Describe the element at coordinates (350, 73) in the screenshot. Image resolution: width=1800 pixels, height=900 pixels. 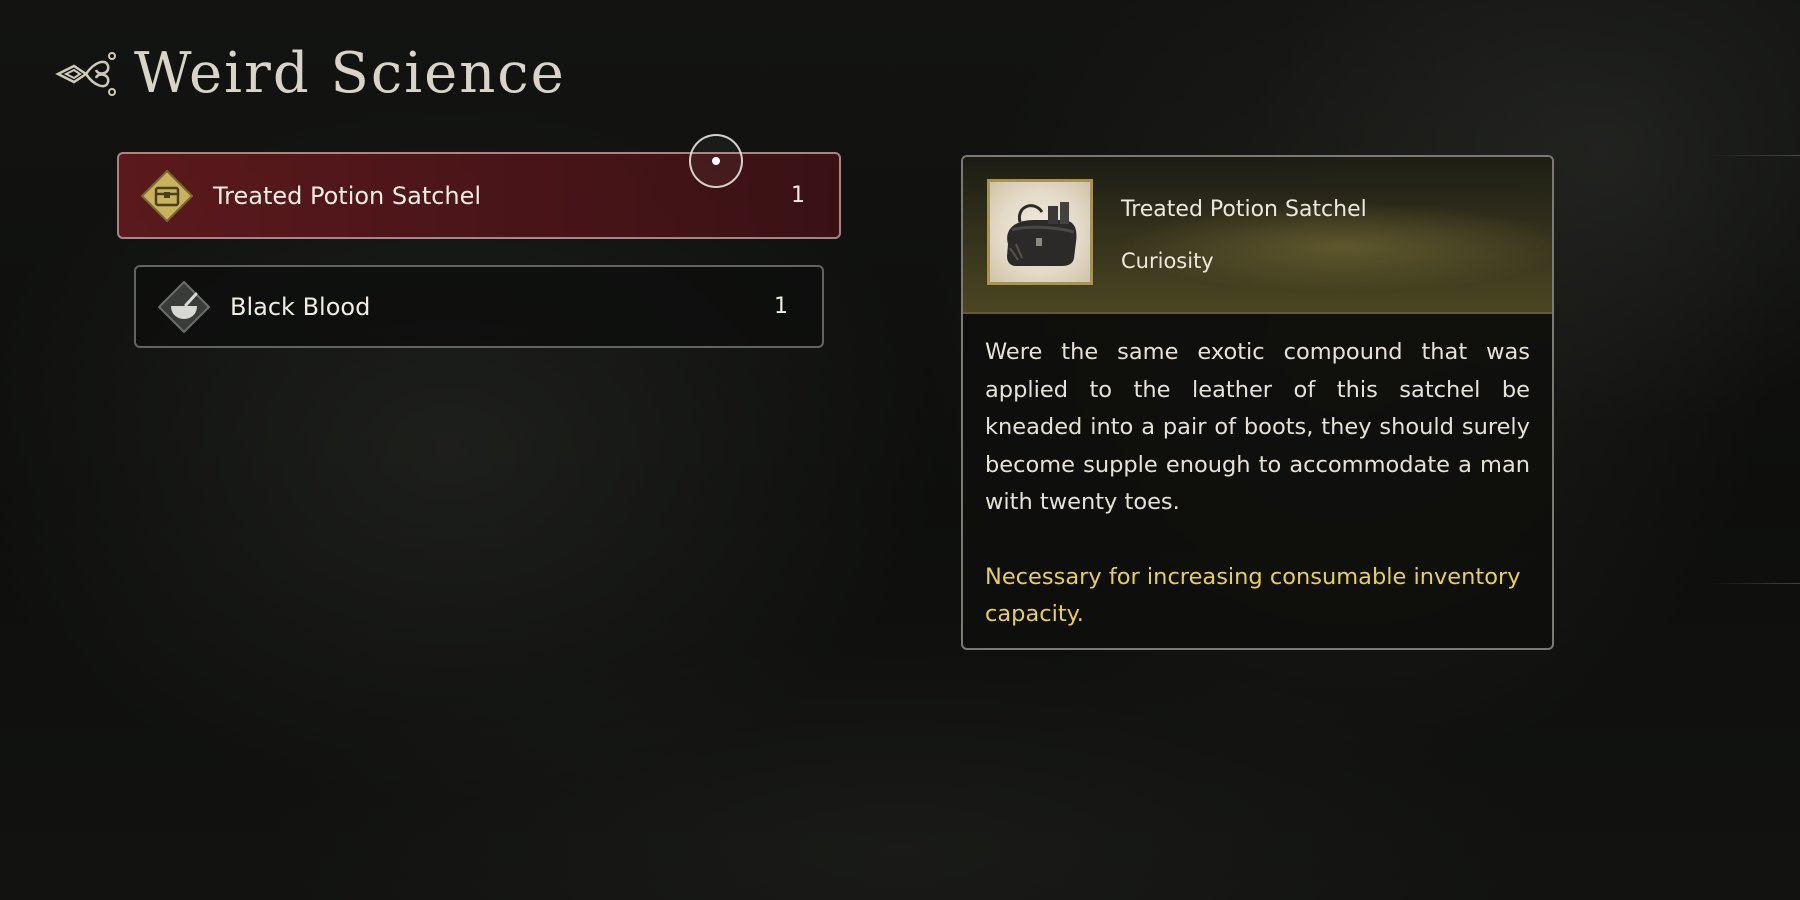
I see `page-title: Weird Science` at that location.